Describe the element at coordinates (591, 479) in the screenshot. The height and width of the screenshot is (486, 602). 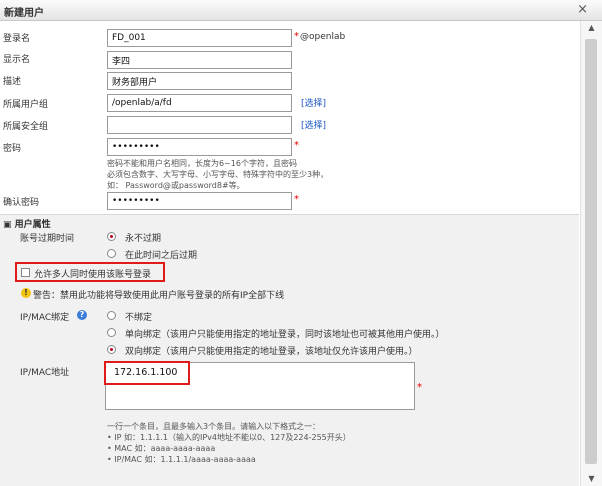
I see `scroll-down-icon: ▼` at that location.